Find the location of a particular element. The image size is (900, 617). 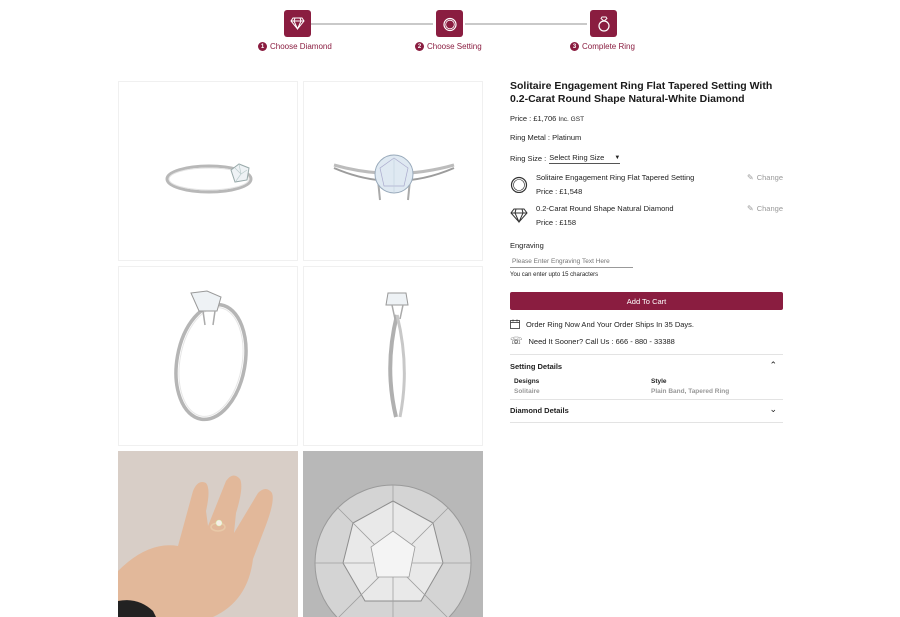

step-2-setting-button is located at coordinates (449, 23).